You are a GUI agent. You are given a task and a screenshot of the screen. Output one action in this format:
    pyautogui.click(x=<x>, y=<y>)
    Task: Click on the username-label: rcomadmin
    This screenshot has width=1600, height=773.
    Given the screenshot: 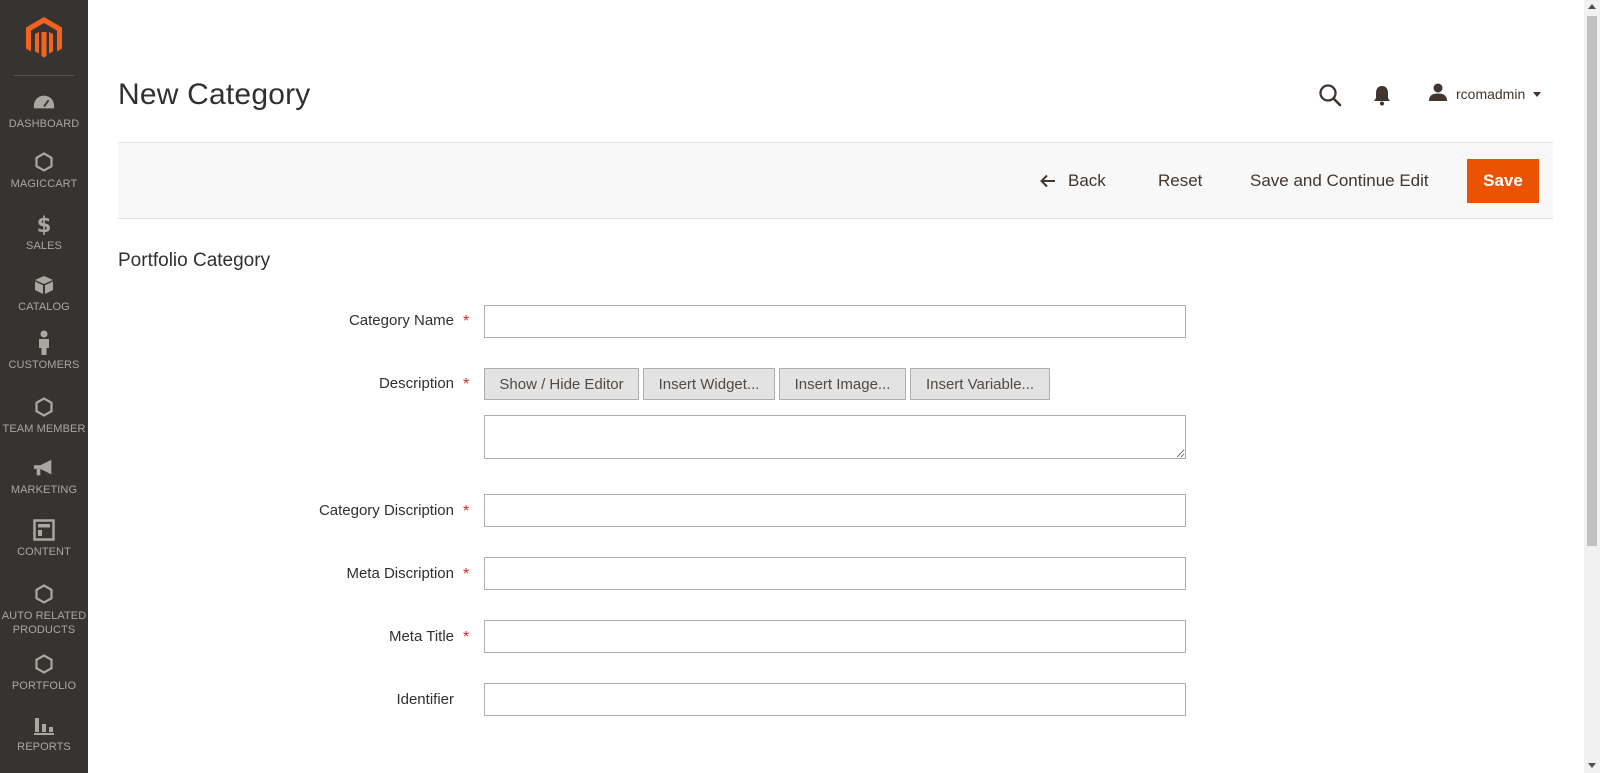 What is the action you would take?
    pyautogui.click(x=1491, y=94)
    